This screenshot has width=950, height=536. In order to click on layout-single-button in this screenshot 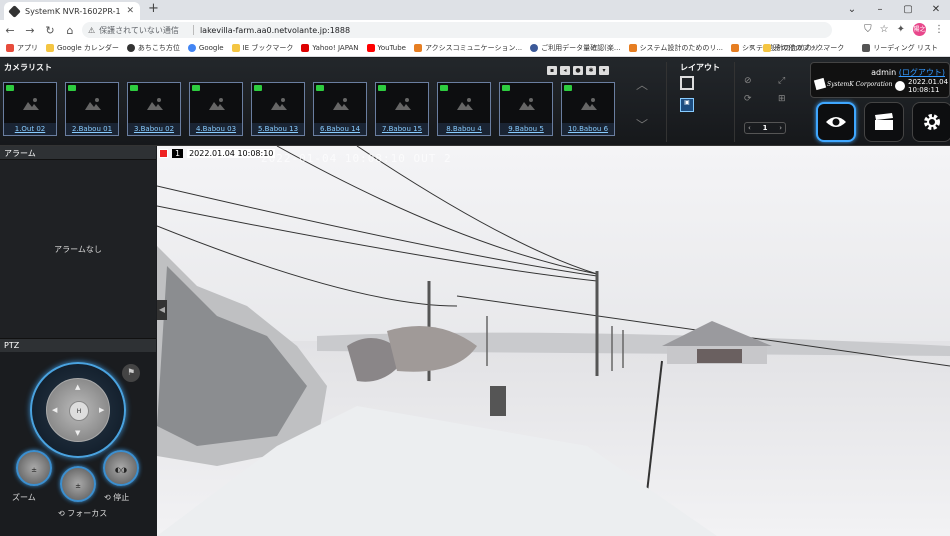, I will do `click(687, 83)`.